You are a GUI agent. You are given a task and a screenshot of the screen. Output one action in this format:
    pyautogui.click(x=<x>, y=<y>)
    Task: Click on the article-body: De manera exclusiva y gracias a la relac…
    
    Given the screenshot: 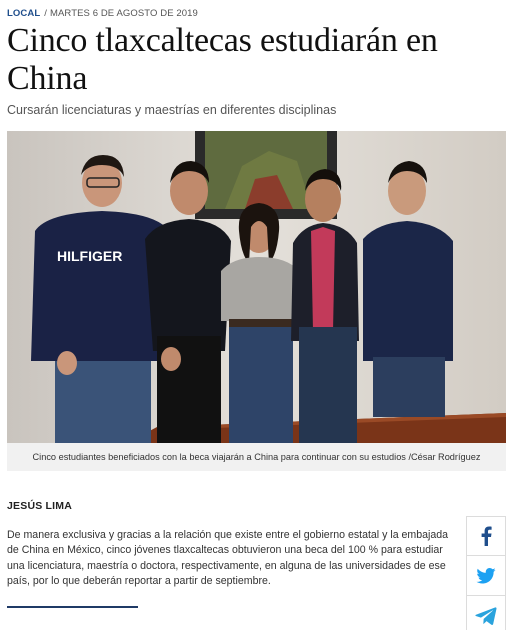 What is the action you would take?
    pyautogui.click(x=228, y=558)
    